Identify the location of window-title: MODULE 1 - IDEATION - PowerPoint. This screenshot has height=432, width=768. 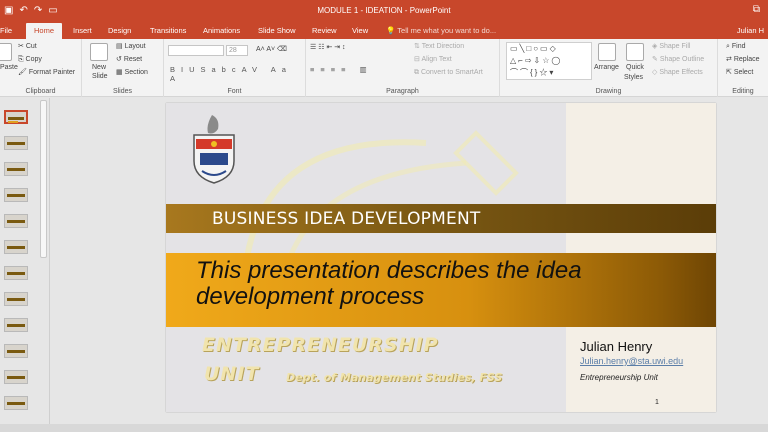
(384, 10).